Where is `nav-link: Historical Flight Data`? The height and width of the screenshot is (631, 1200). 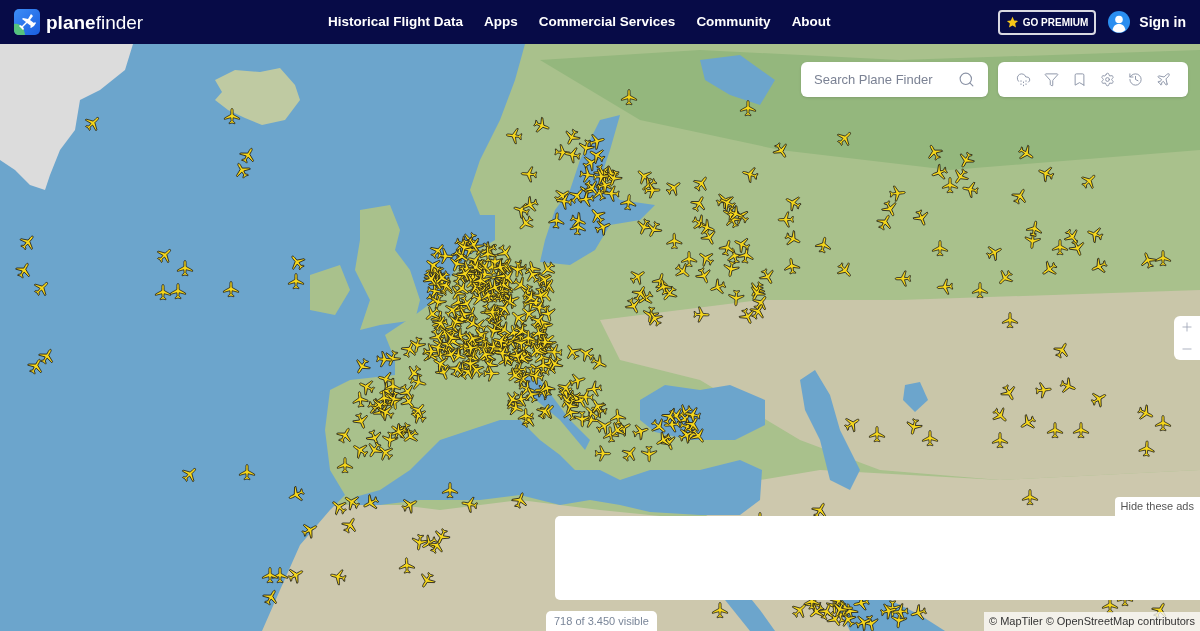 nav-link: Historical Flight Data is located at coordinates (396, 22).